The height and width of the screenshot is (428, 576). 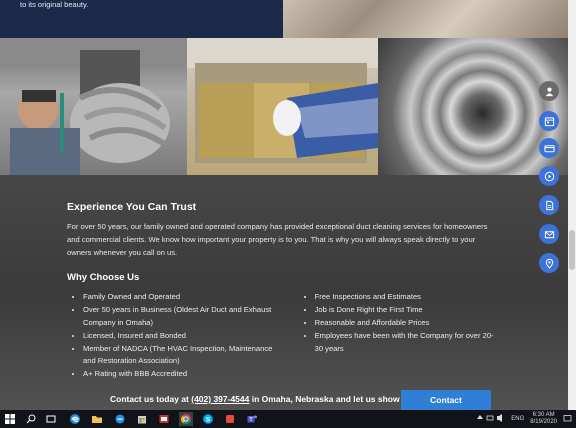 I want to click on video-button, so click(x=549, y=176).